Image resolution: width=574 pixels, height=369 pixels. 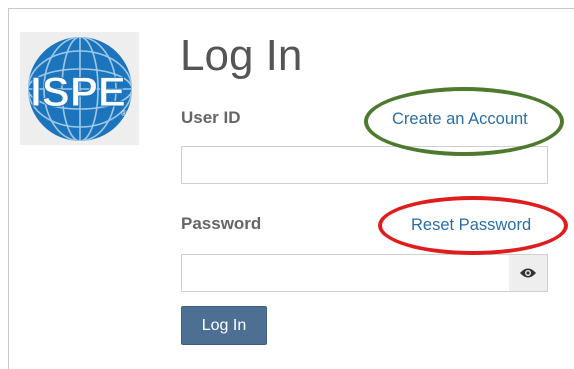 I want to click on show-password-button, so click(x=528, y=273).